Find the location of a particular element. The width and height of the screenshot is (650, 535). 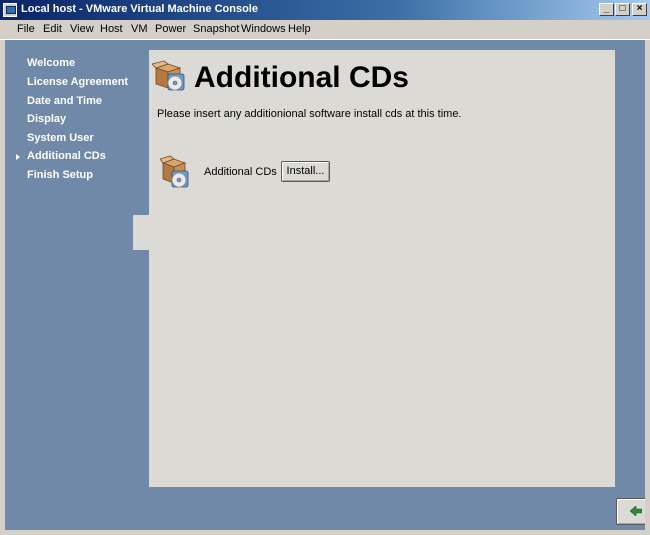

menu-vm: VM is located at coordinates (139, 29).